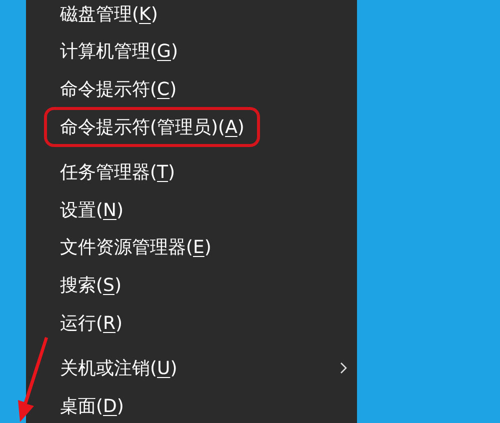  I want to click on menu-item: 搜索(S), so click(91, 284).